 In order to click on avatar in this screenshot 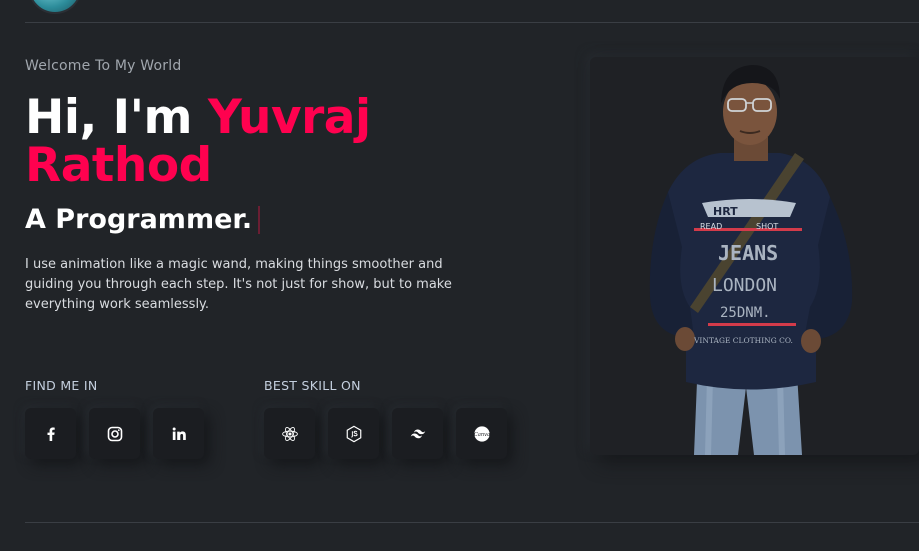, I will do `click(55, 7)`.